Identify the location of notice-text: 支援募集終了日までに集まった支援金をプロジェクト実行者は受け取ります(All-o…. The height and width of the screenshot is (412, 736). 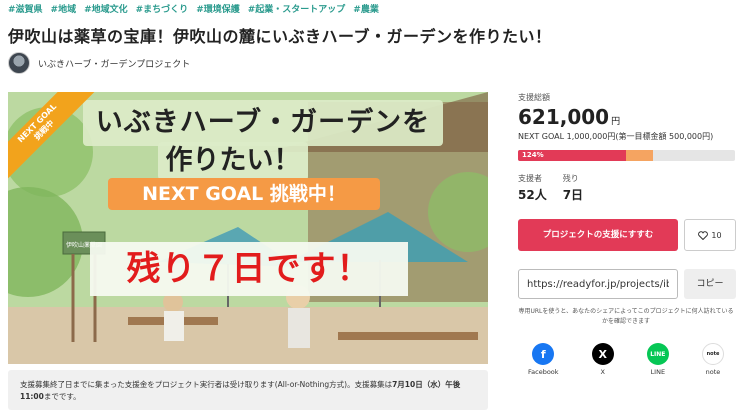
(206, 384).